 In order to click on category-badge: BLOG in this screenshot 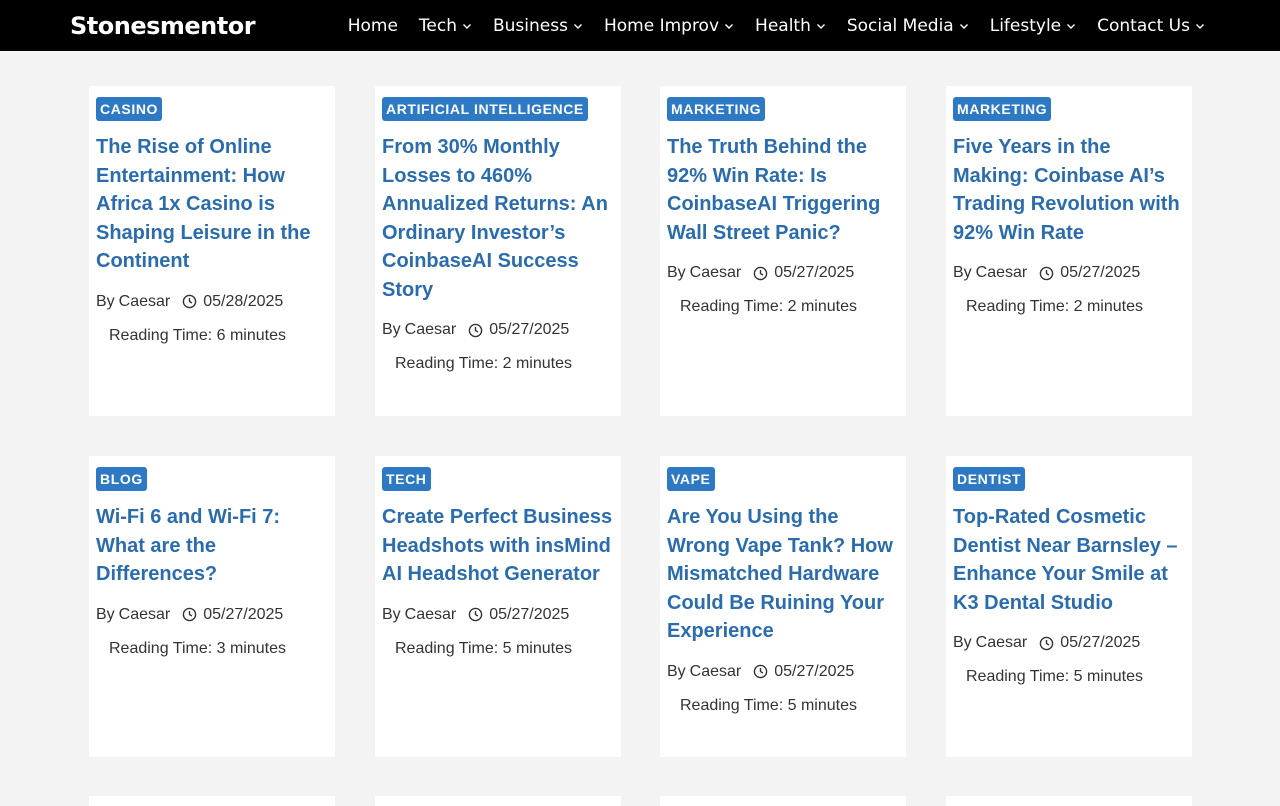, I will do `click(121, 479)`.